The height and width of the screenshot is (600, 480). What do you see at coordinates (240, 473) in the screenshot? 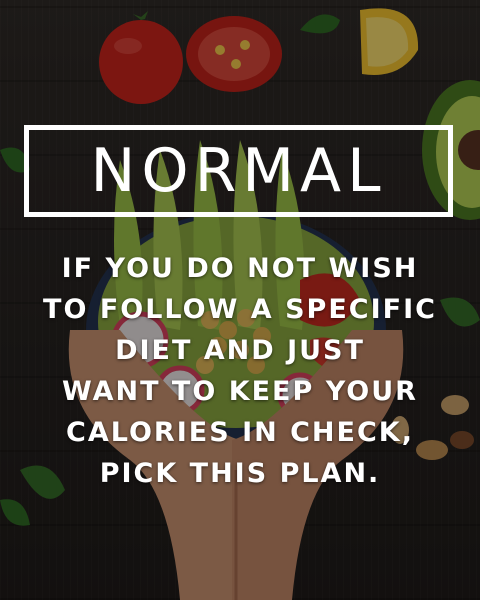
I see `description-line: PICK THIS PLAN.` at bounding box center [240, 473].